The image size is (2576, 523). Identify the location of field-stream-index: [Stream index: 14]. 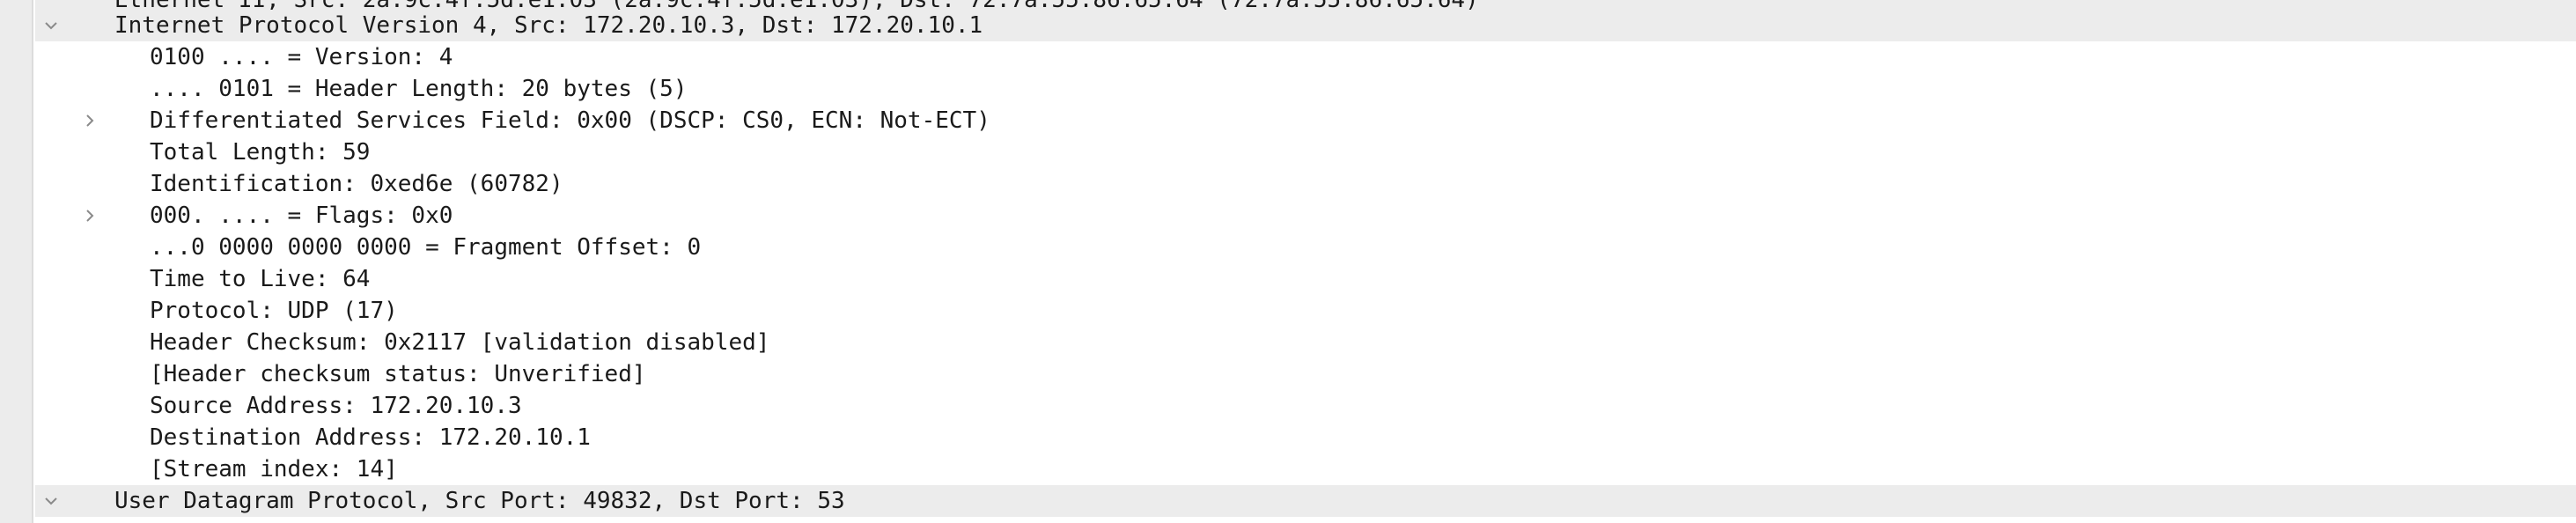
(274, 469).